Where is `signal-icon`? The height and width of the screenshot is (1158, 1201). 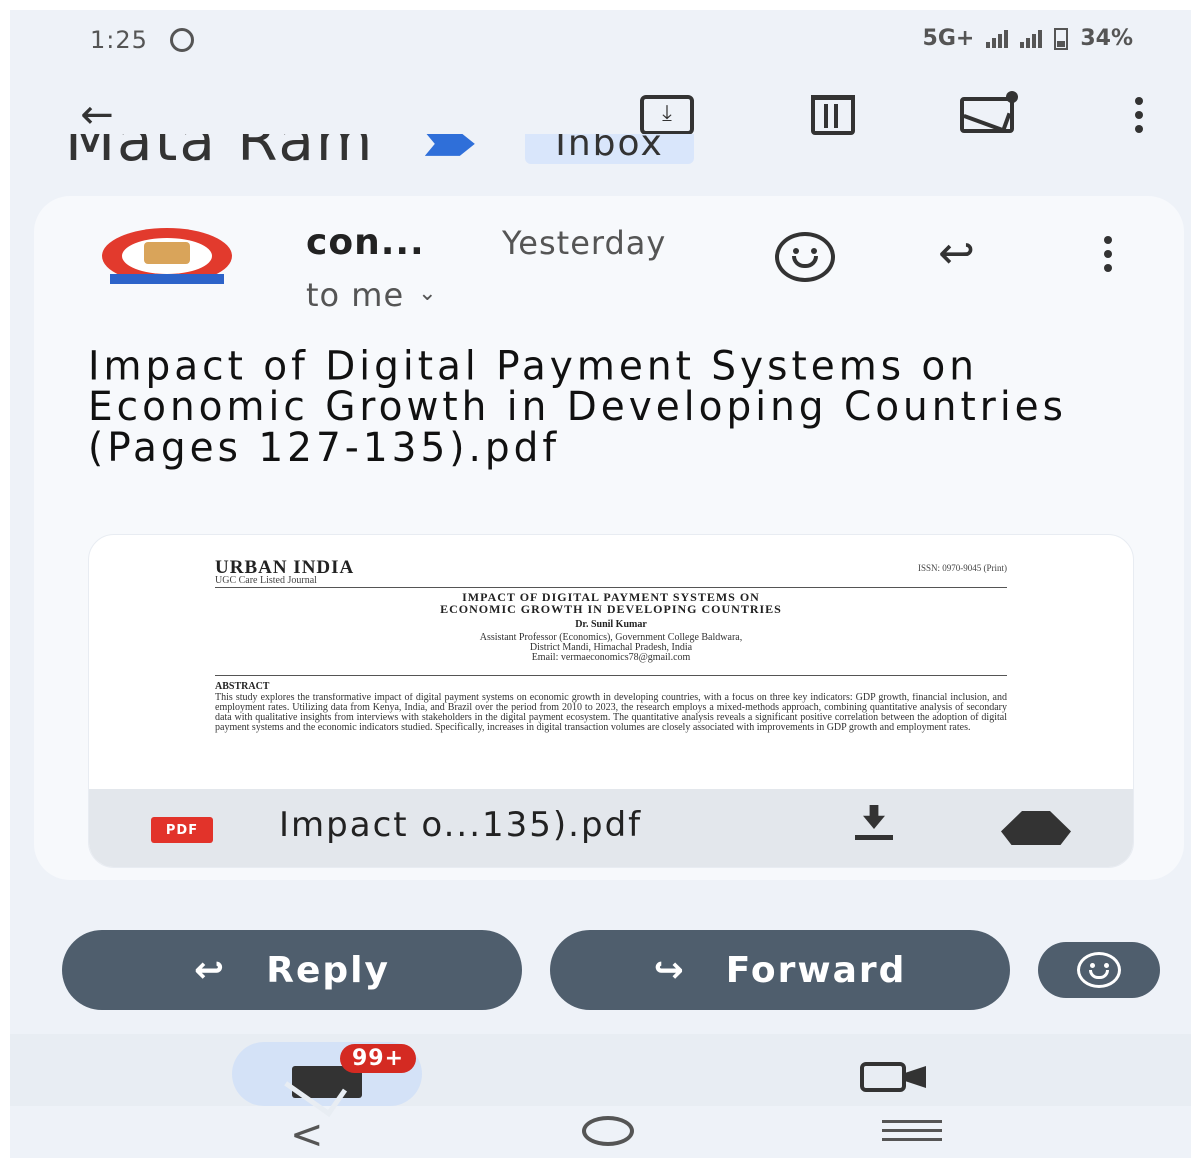
signal-icon is located at coordinates (997, 38).